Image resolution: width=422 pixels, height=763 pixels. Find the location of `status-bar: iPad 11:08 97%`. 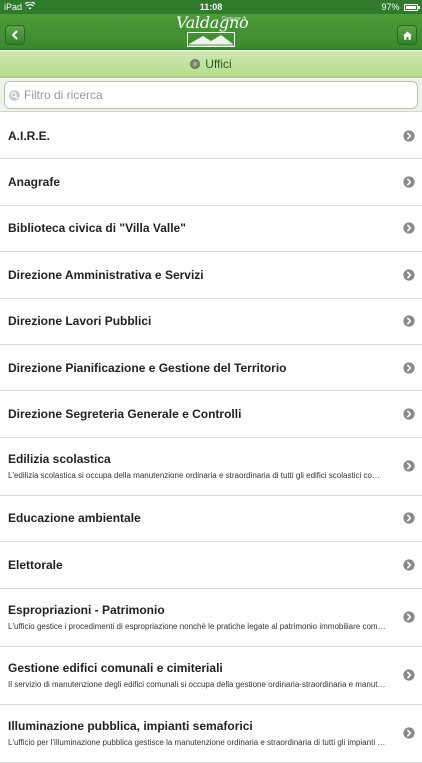

status-bar: iPad 11:08 97% is located at coordinates (211, 7).